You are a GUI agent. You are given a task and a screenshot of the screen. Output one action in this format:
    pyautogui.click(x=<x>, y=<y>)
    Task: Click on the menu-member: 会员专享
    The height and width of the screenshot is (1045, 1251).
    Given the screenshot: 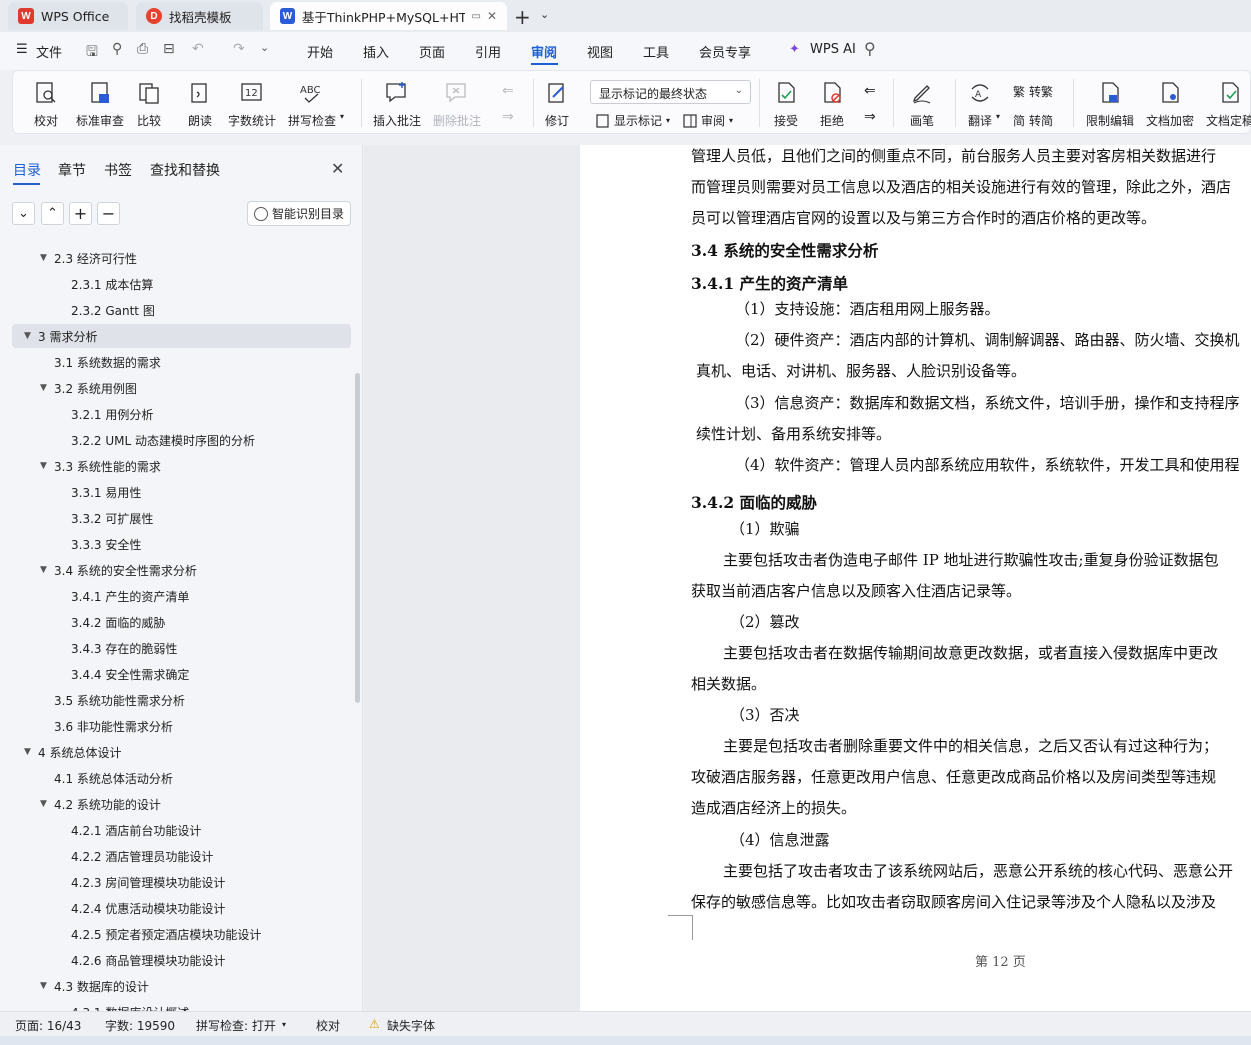 What is the action you would take?
    pyautogui.click(x=725, y=51)
    